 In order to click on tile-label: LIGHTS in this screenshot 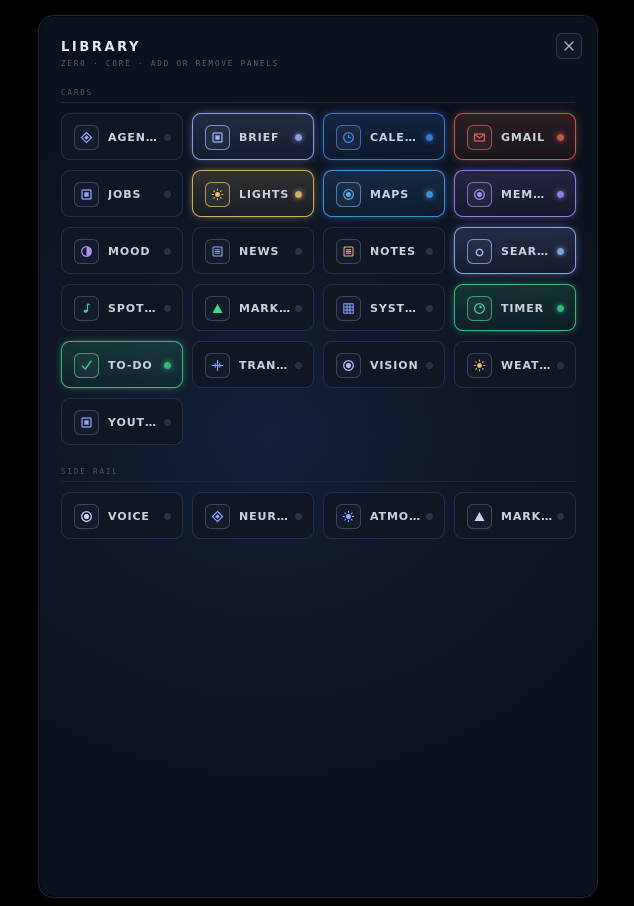, I will do `click(264, 194)`.